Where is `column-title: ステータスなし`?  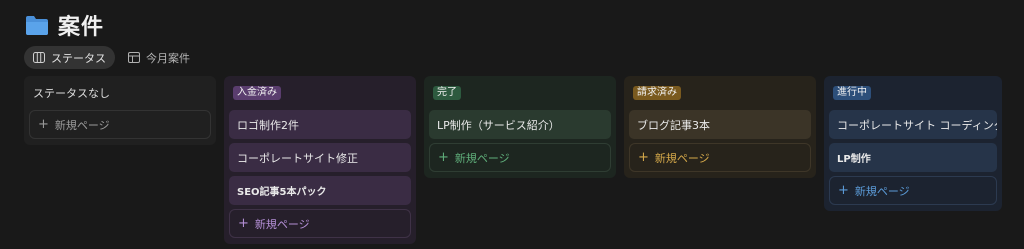 column-title: ステータスなし is located at coordinates (71, 93).